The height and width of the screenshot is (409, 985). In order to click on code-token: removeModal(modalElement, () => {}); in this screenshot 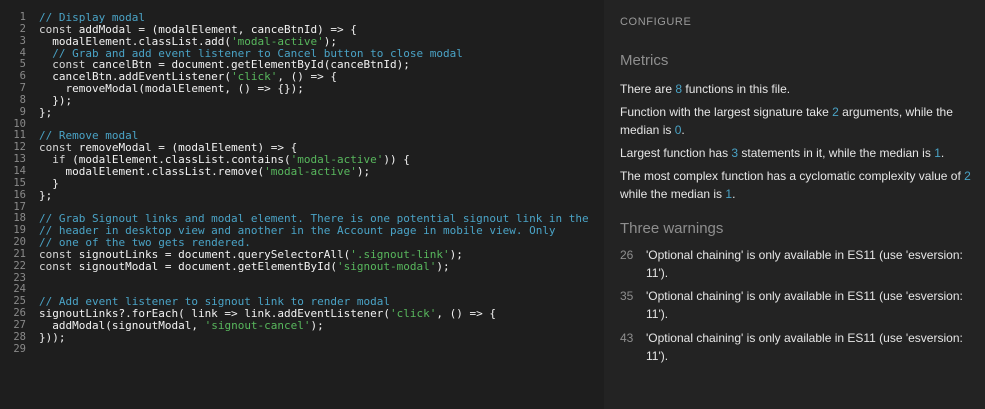, I will do `click(171, 89)`.